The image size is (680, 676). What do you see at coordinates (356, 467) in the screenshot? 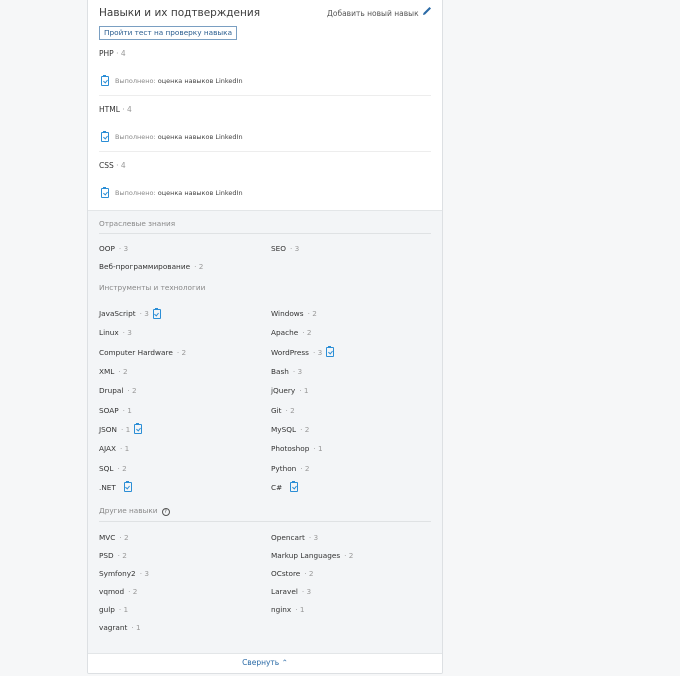
I see `skill-item: Python · 2` at bounding box center [356, 467].